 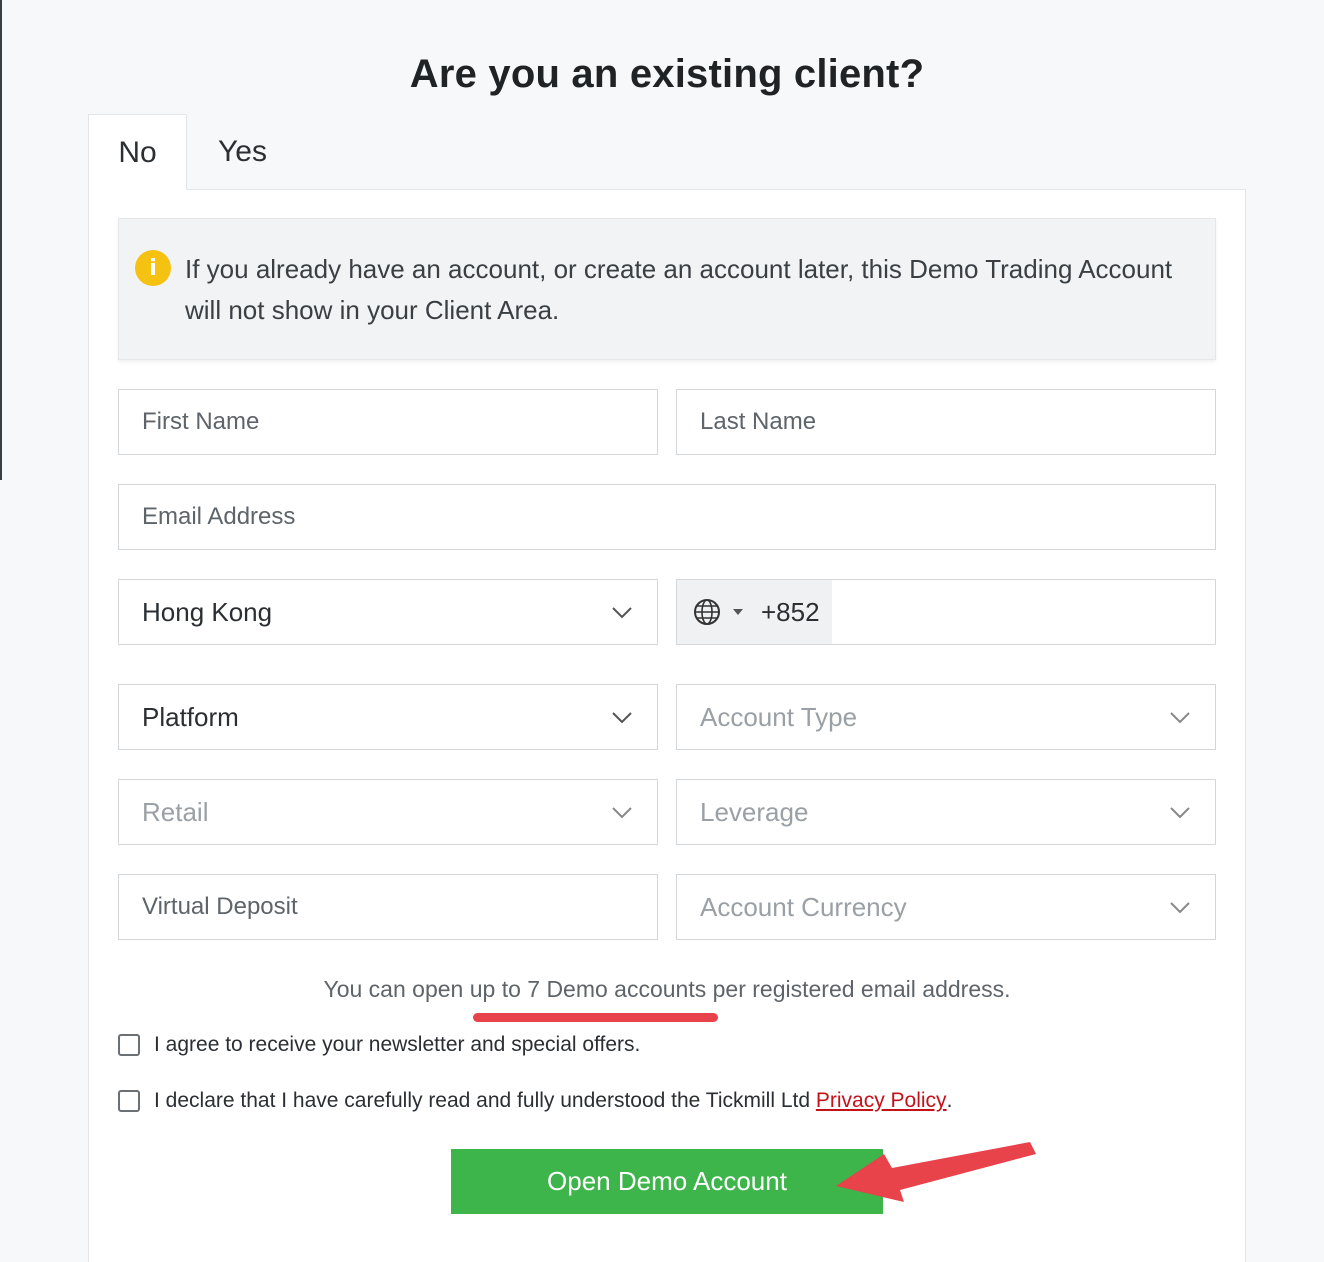 I want to click on tab-yes: Yes, so click(x=227, y=152).